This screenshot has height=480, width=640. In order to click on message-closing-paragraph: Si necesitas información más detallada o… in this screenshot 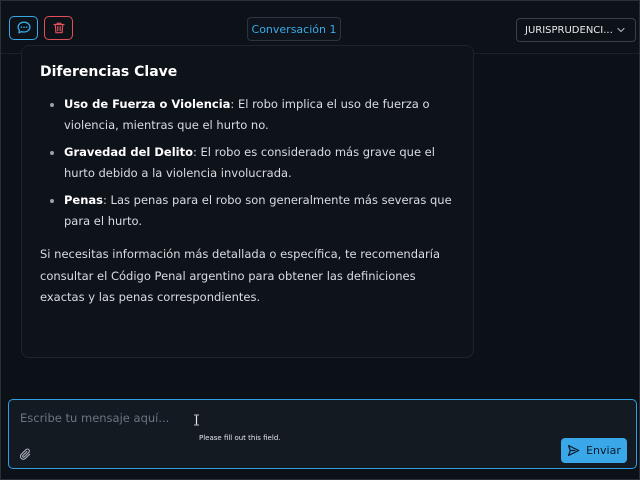, I will do `click(240, 275)`.